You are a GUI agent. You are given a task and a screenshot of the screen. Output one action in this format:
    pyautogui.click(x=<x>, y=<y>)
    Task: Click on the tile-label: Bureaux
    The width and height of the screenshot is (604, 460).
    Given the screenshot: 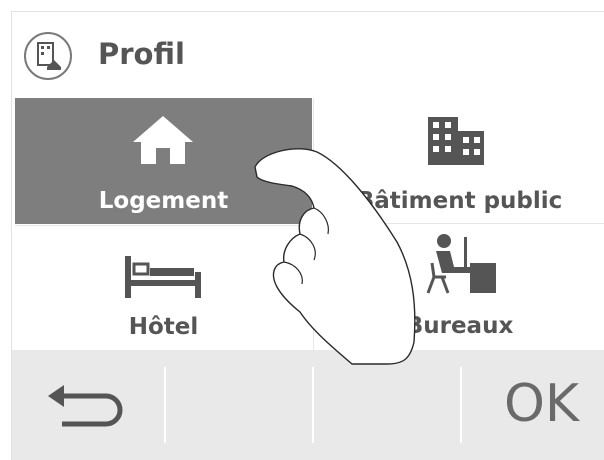 What is the action you would take?
    pyautogui.click(x=459, y=326)
    